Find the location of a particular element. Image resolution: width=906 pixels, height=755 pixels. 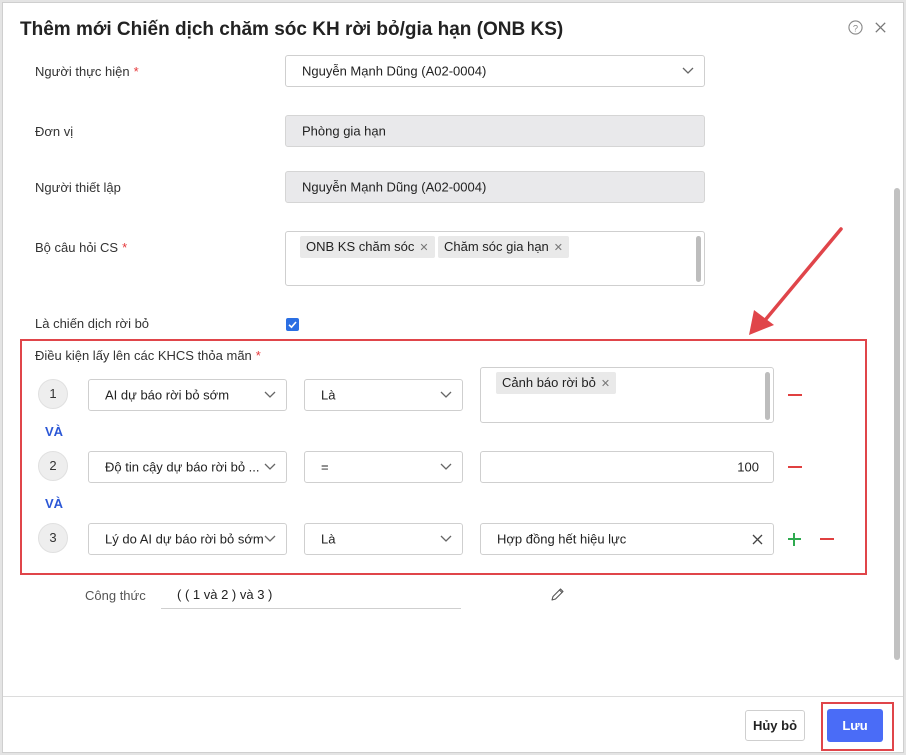

is-churn-label: Là chiến dịch rời bỏ is located at coordinates (92, 323).